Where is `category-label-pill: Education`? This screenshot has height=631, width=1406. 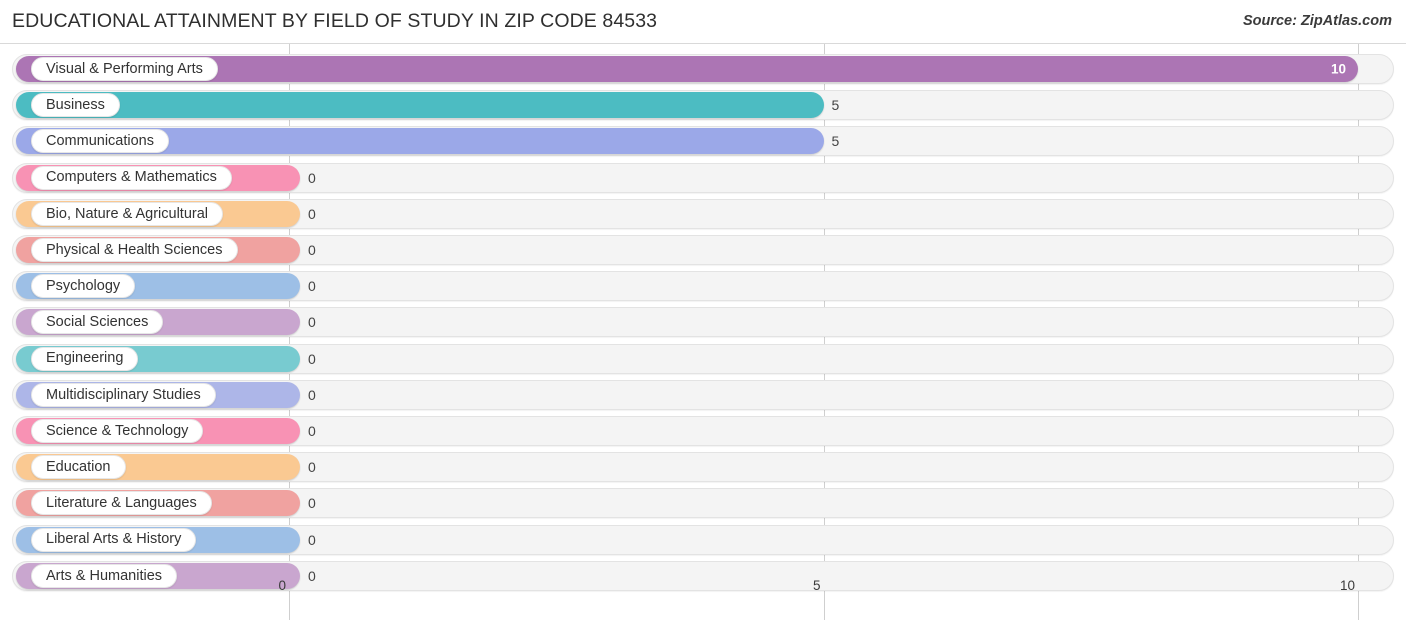
category-label-pill: Education is located at coordinates (78, 467).